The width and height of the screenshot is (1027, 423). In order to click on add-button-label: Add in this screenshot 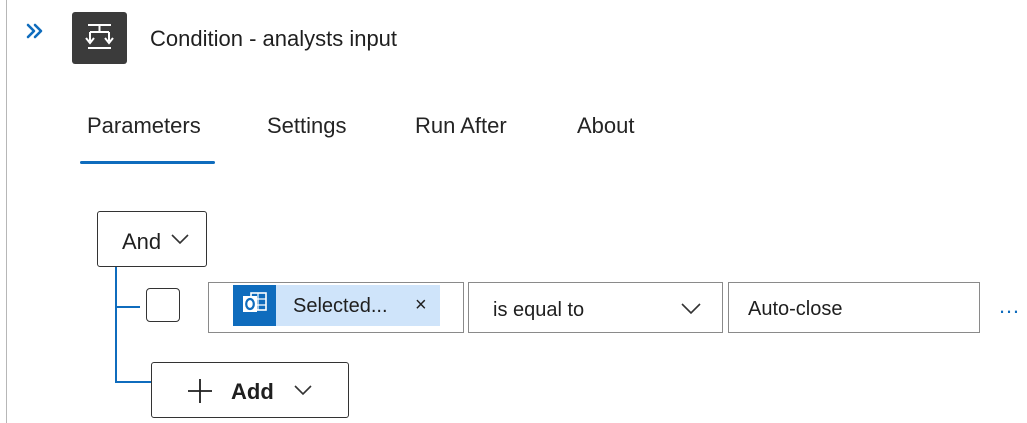, I will do `click(252, 391)`.